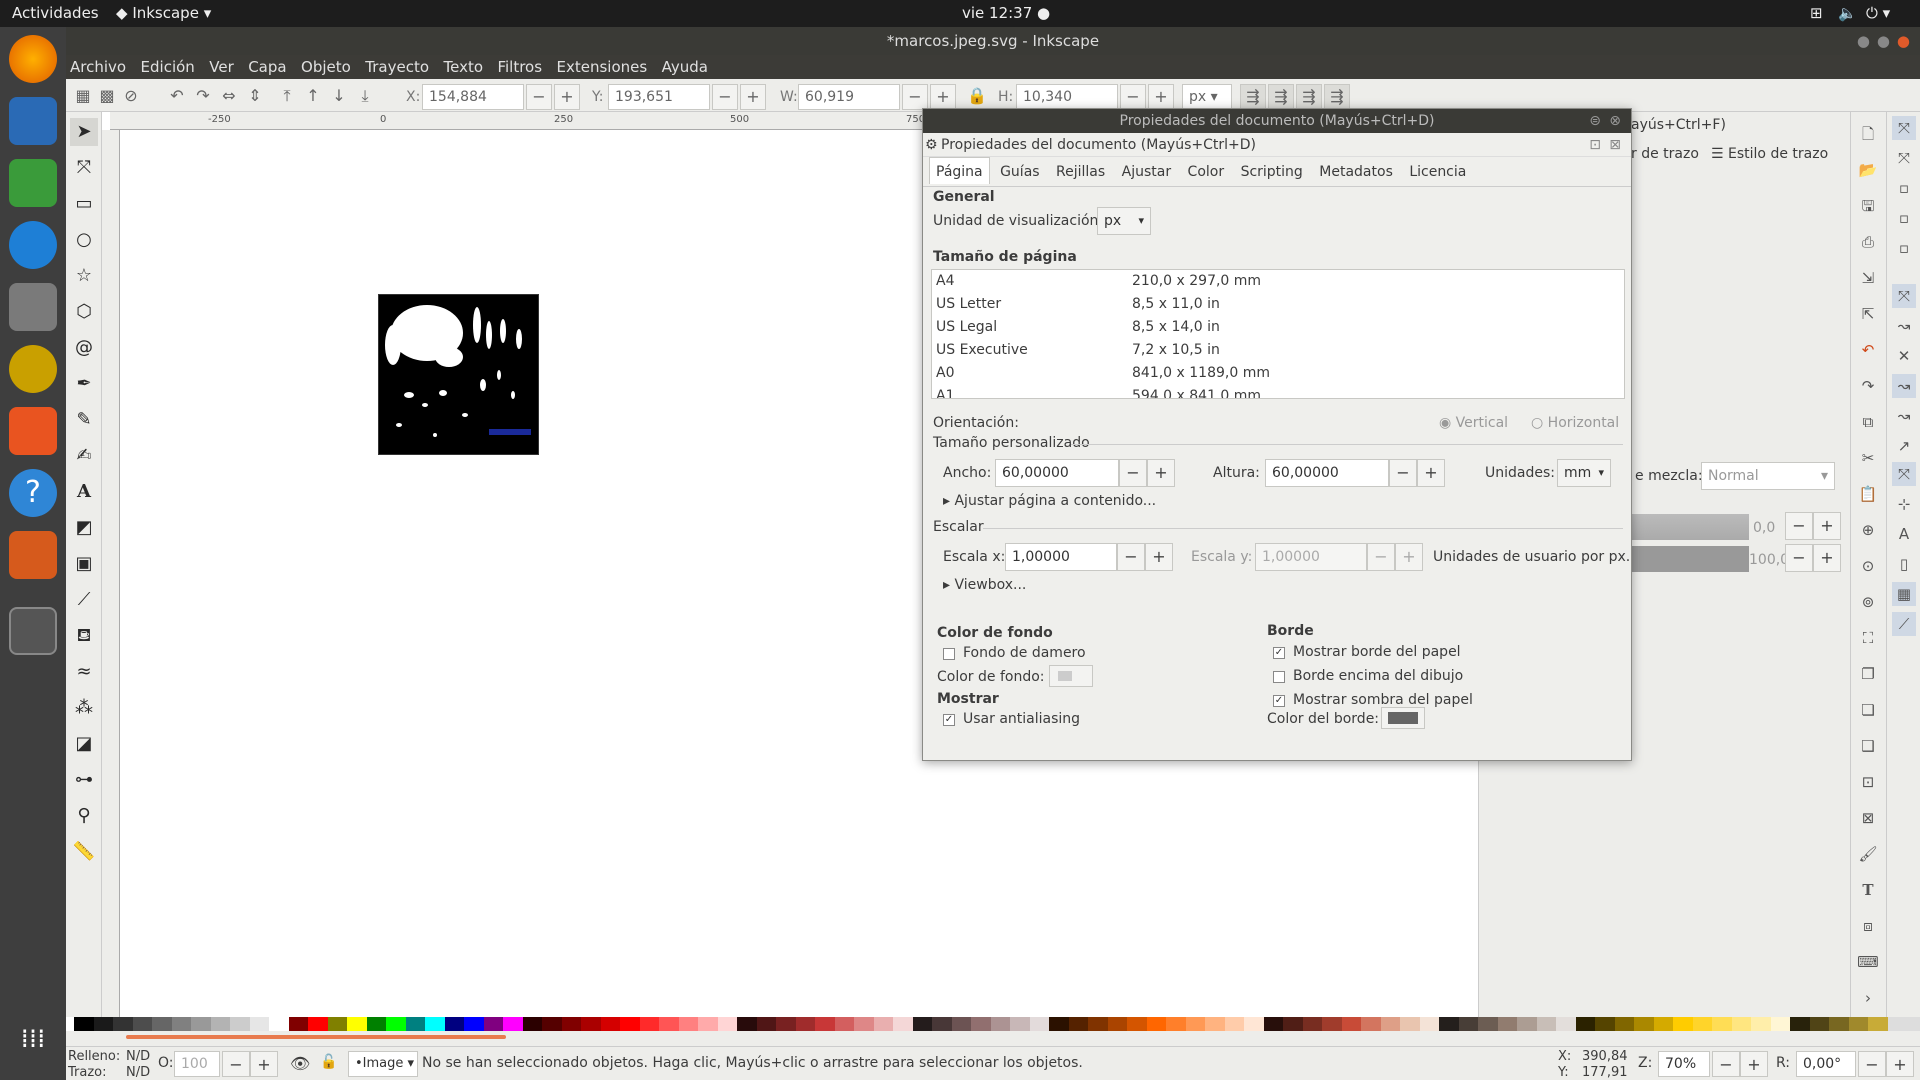  I want to click on zoom-tool-icon: ⚲, so click(84, 816).